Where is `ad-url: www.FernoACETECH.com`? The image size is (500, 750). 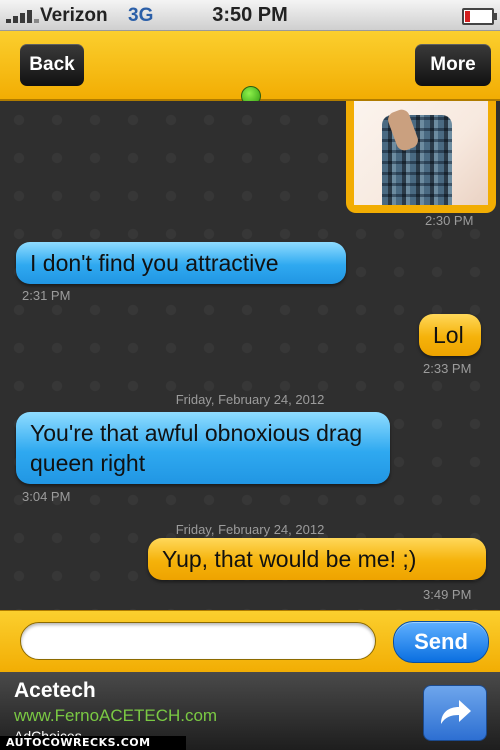
ad-url: www.FernoACETECH.com is located at coordinates (115, 716).